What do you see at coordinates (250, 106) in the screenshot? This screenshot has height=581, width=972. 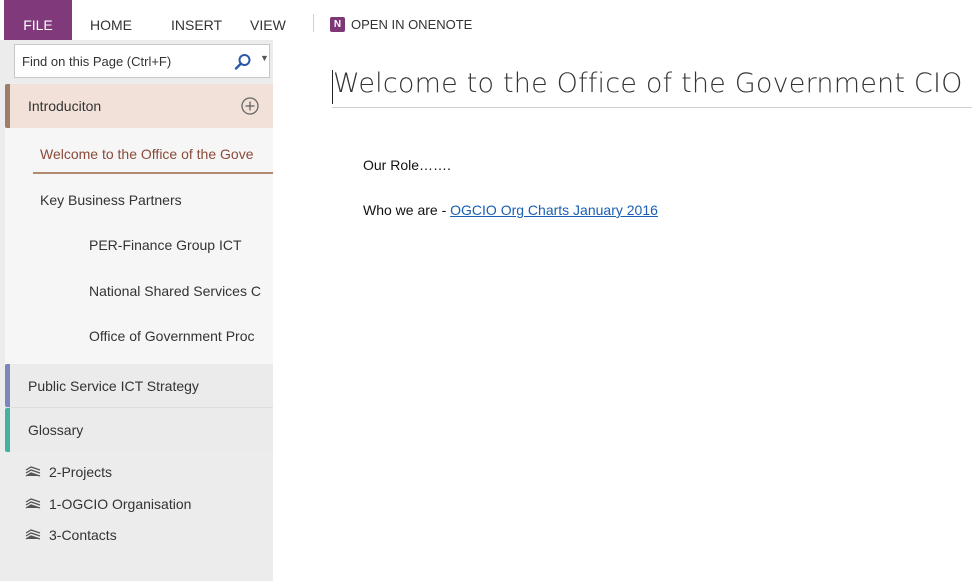 I see `add-page-icon` at bounding box center [250, 106].